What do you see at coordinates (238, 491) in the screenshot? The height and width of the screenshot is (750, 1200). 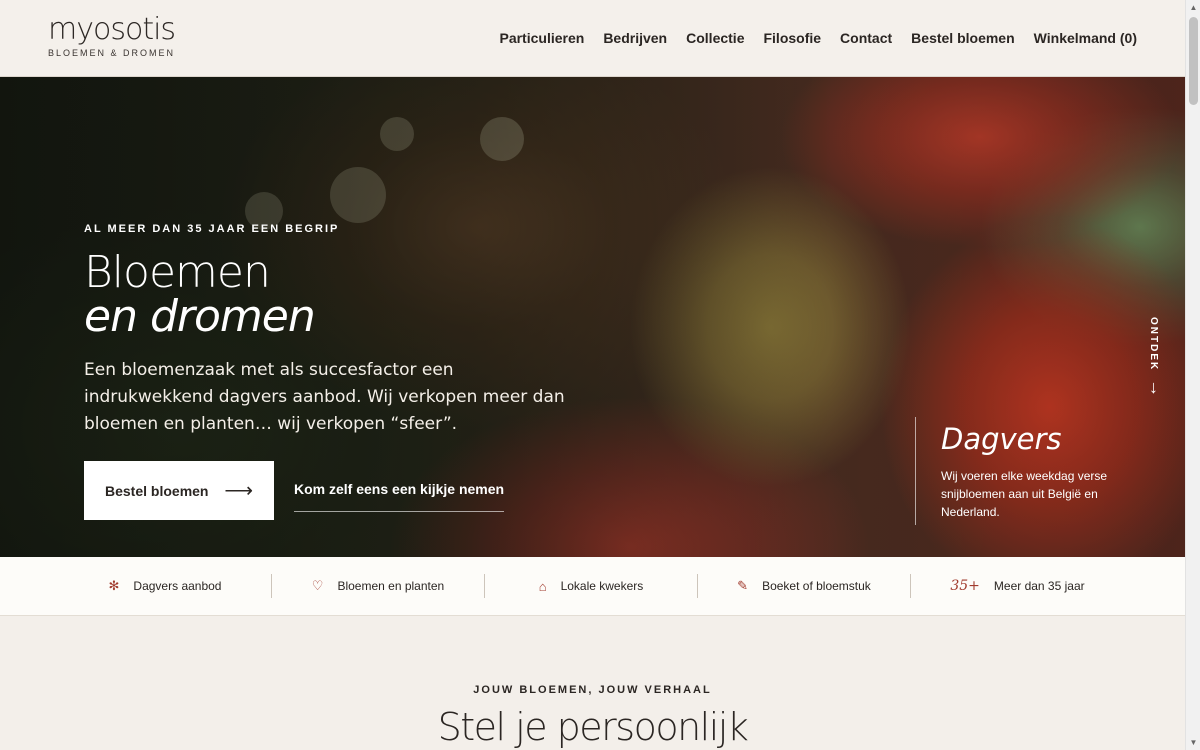 I see `arrow-right-icon: ⟶` at bounding box center [238, 491].